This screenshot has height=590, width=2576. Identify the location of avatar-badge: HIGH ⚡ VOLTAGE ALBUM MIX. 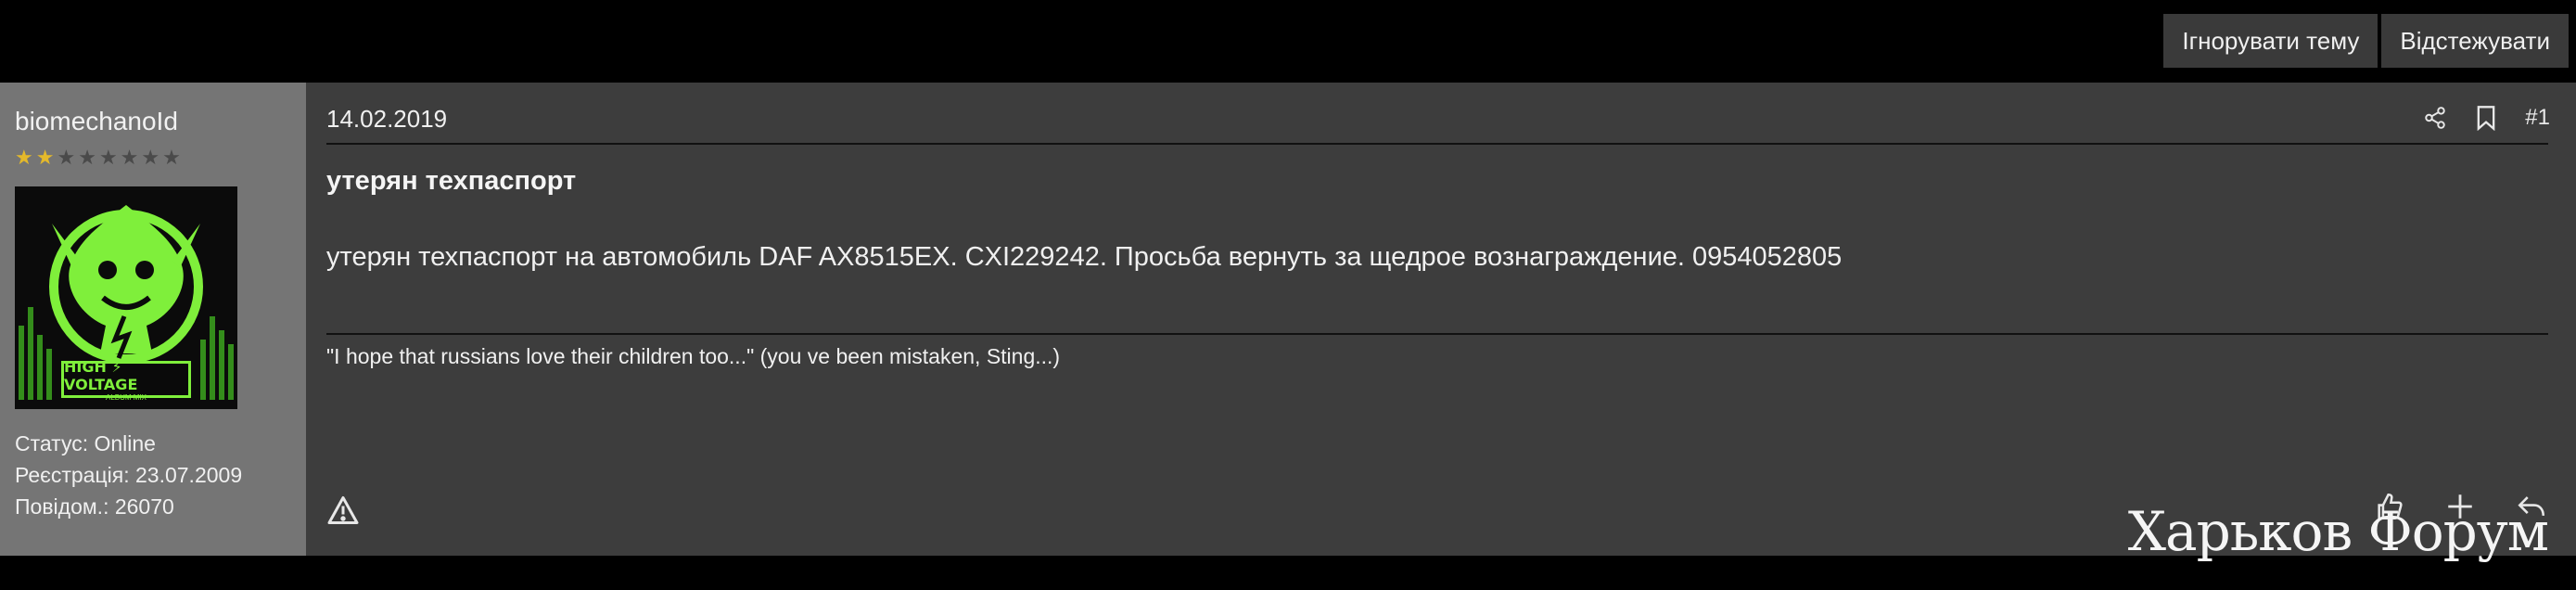
(126, 380).